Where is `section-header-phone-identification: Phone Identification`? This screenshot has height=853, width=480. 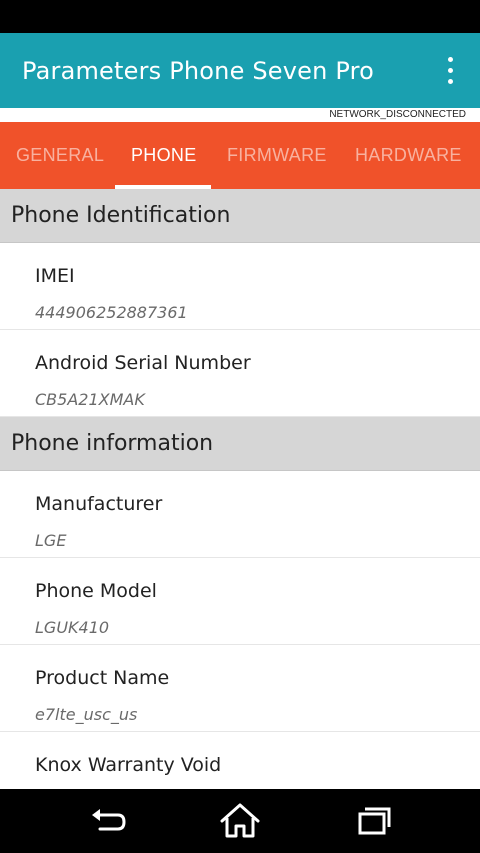 section-header-phone-identification: Phone Identification is located at coordinates (240, 216).